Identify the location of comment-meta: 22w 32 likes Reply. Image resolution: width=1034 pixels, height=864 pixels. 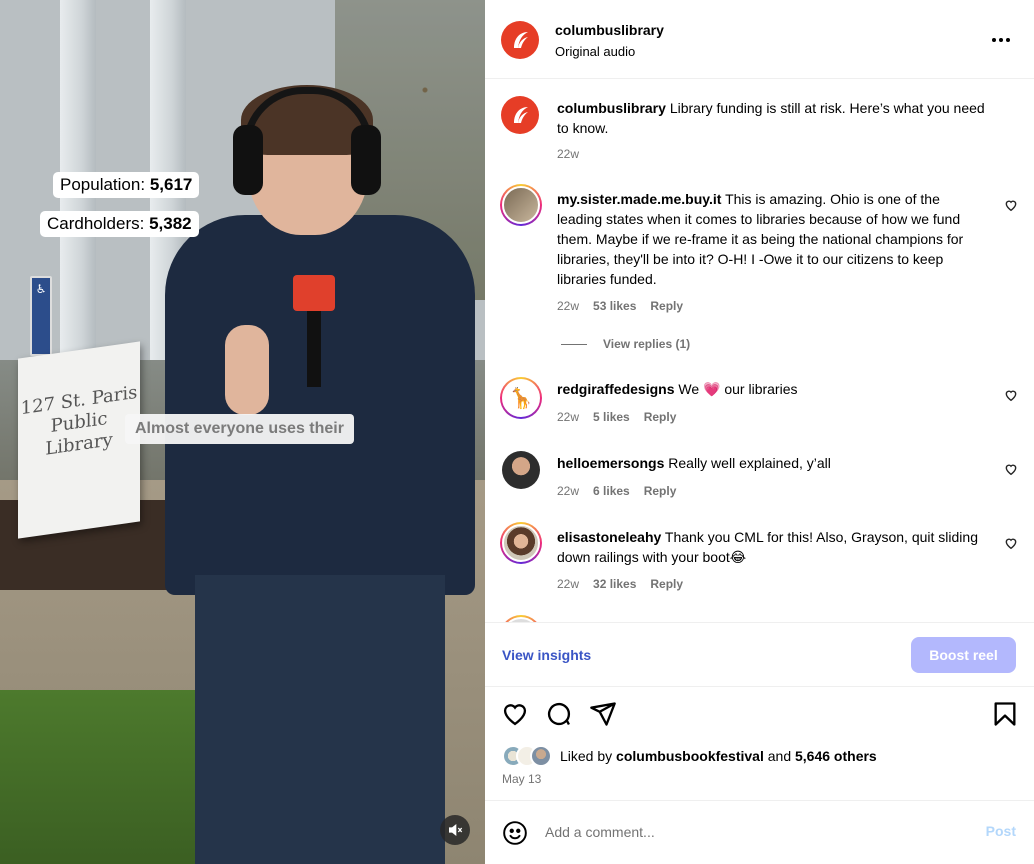
(620, 584).